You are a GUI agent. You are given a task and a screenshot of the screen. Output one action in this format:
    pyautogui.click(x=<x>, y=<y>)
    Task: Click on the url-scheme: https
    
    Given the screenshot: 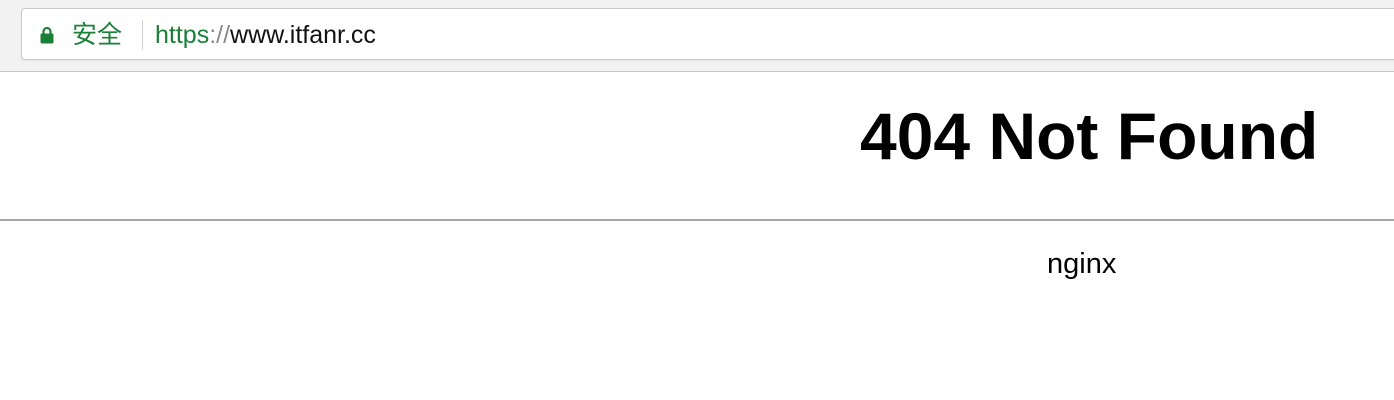 What is the action you would take?
    pyautogui.click(x=182, y=35)
    